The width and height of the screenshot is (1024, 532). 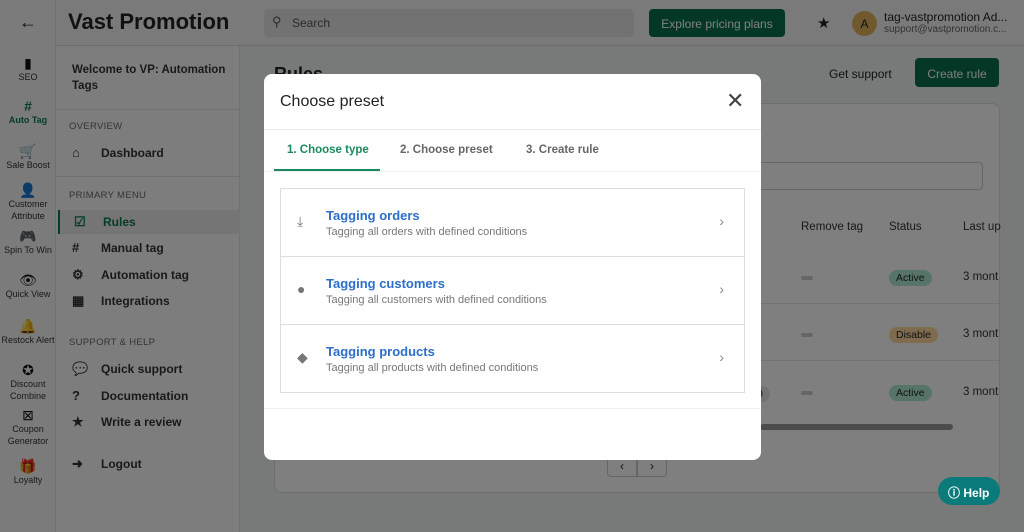 What do you see at coordinates (332, 101) in the screenshot?
I see `modal-title: Choose preset` at bounding box center [332, 101].